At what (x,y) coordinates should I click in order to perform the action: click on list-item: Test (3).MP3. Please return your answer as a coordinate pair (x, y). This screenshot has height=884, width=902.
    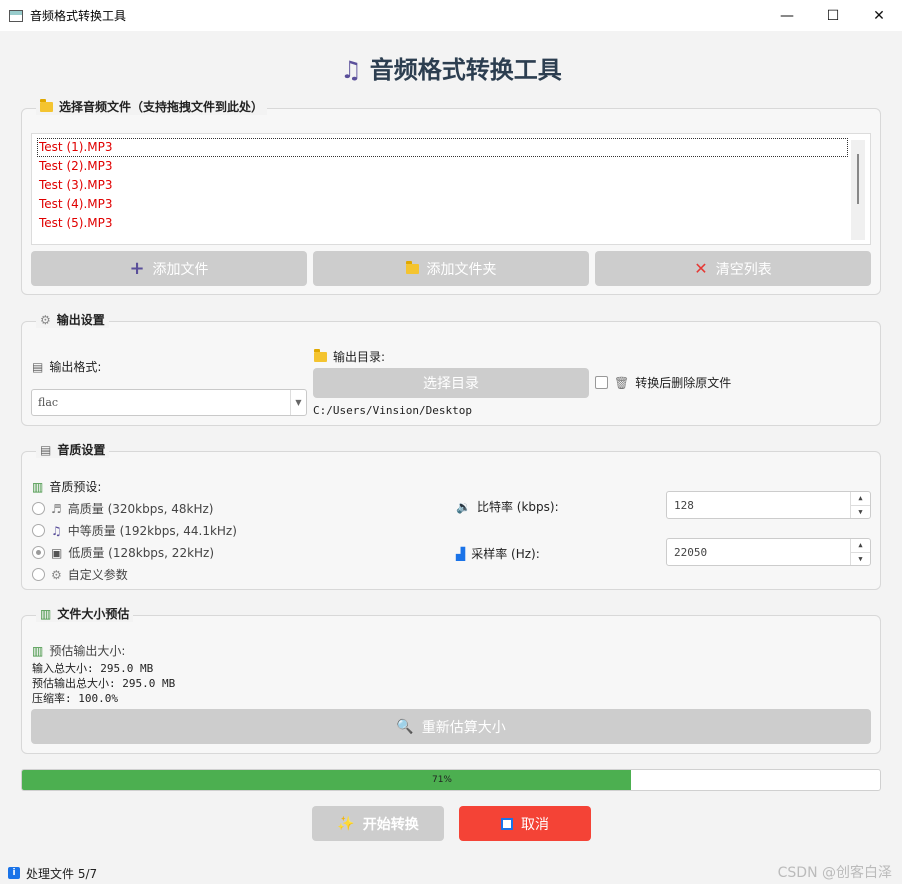
    Looking at the image, I should click on (451, 185).